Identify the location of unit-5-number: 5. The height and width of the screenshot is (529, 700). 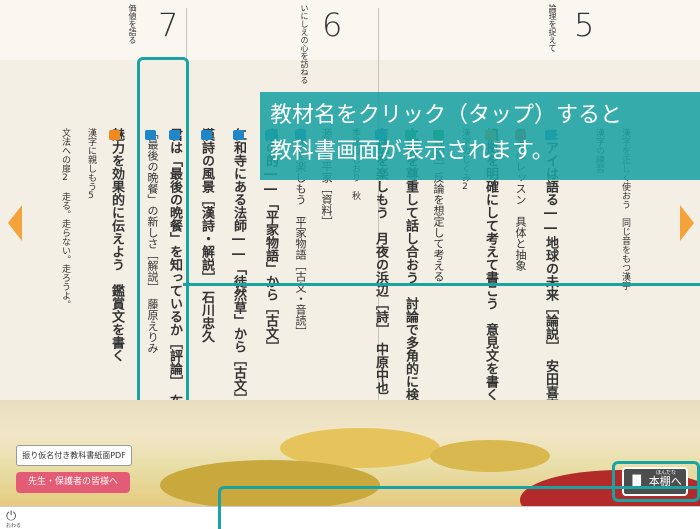
(584, 25).